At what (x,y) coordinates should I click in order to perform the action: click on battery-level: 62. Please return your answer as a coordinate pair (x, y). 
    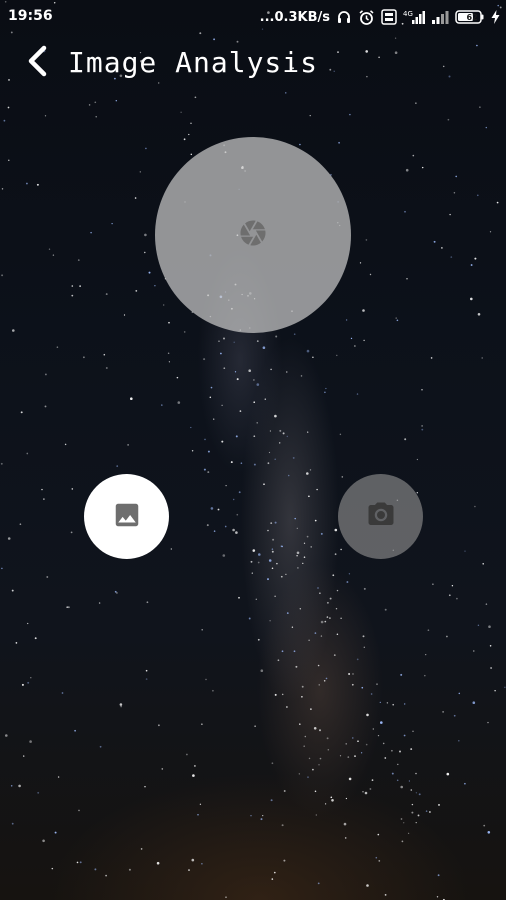
    Looking at the image, I should click on (472, 17).